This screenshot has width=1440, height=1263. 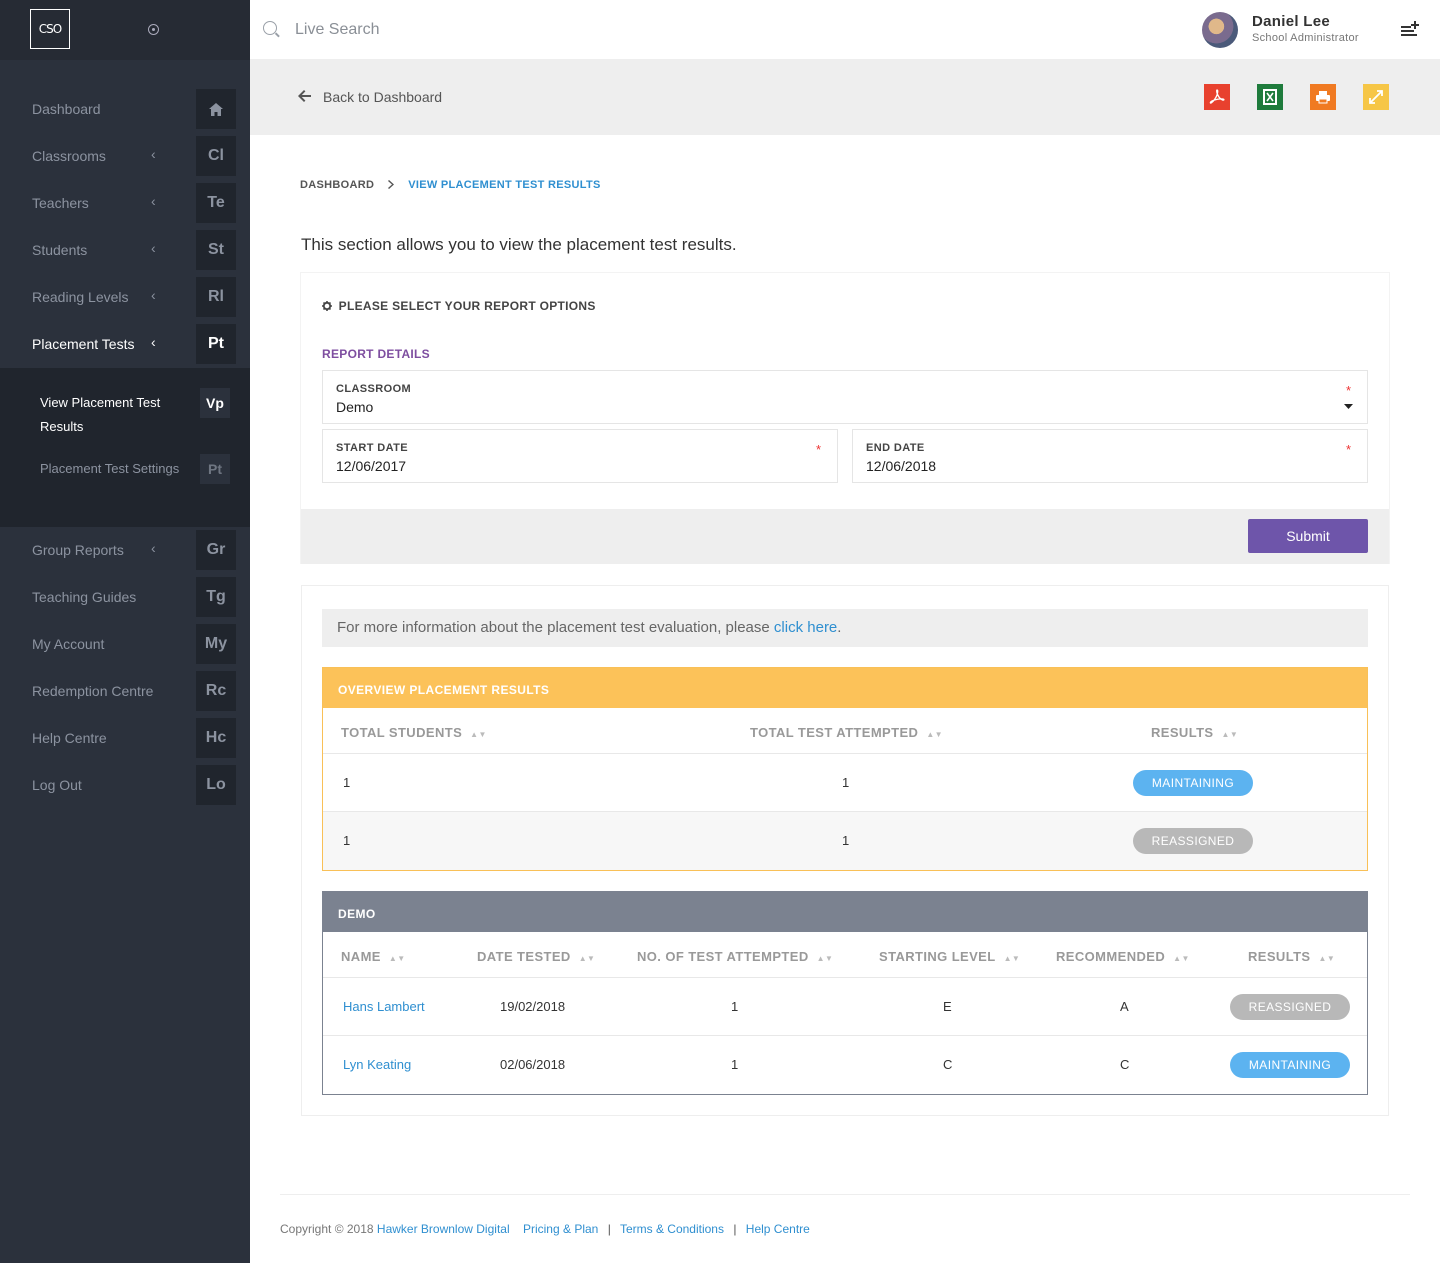 What do you see at coordinates (845, 397) in the screenshot?
I see `classroom-select: CLASSROOM Demo *` at bounding box center [845, 397].